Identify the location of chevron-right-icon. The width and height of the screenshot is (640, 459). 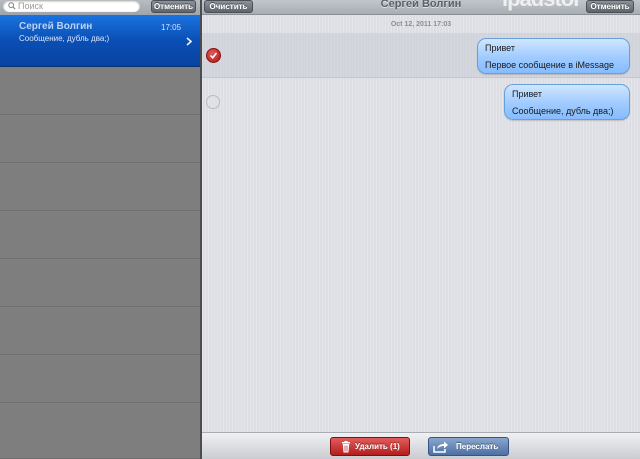
(189, 41).